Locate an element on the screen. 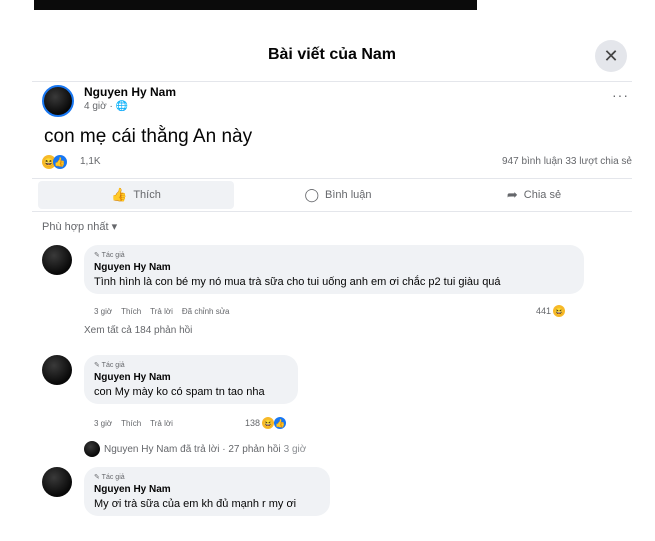 The width and height of the screenshot is (655, 541). comment-icon: ◯ is located at coordinates (312, 194).